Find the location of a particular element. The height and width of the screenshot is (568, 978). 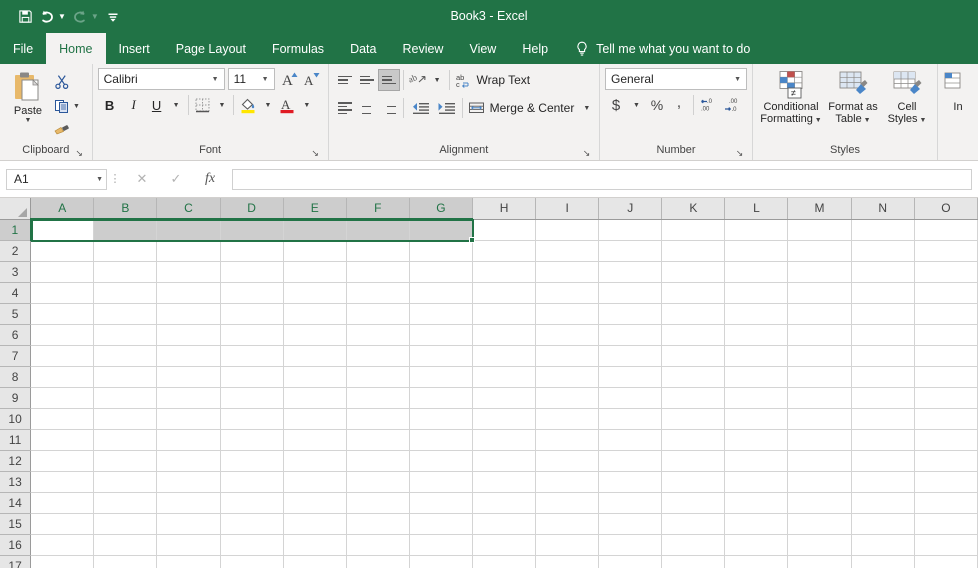

cell-h5 is located at coordinates (504, 314).